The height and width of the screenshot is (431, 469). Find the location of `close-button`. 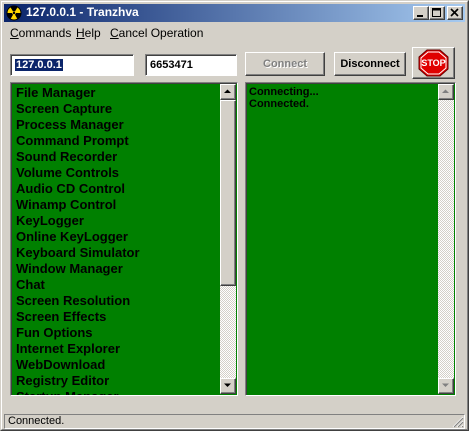

close-button is located at coordinates (455, 13).